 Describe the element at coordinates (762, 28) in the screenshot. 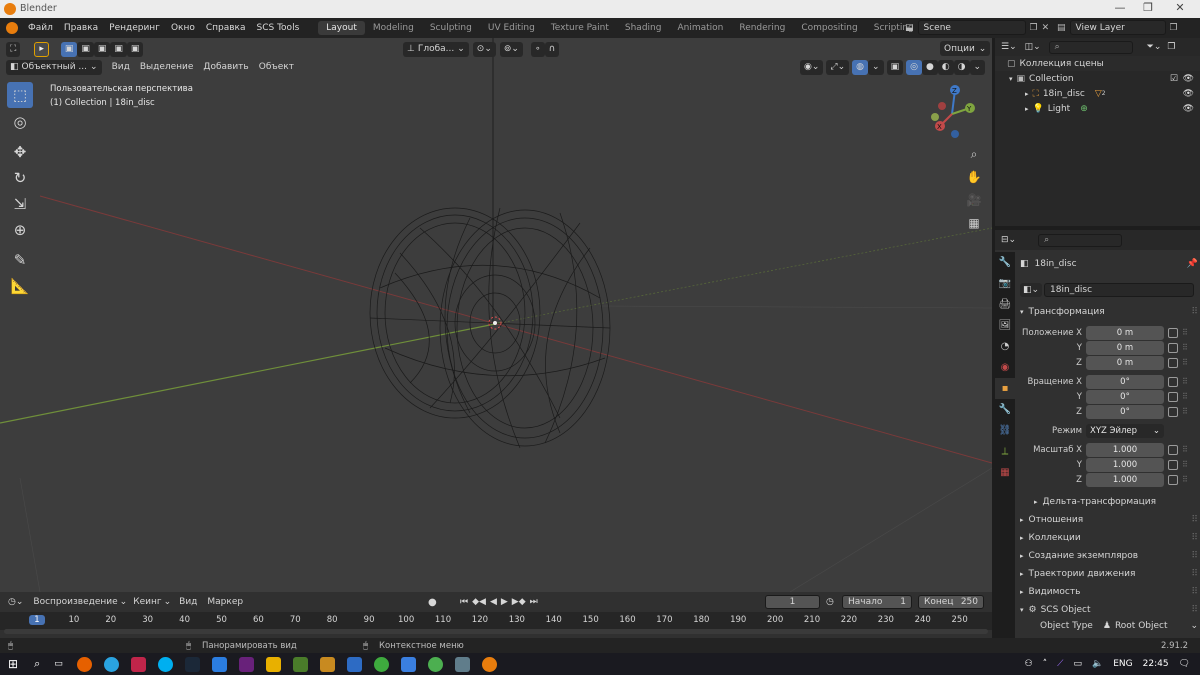

I see `tab-rendering: Rendering` at that location.